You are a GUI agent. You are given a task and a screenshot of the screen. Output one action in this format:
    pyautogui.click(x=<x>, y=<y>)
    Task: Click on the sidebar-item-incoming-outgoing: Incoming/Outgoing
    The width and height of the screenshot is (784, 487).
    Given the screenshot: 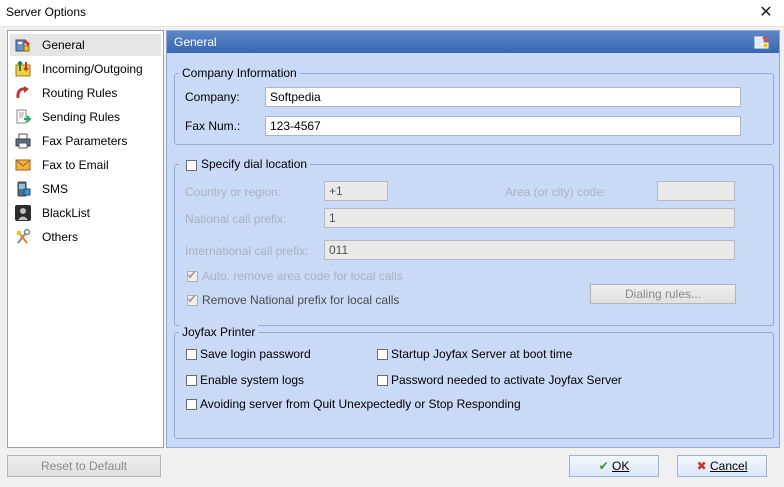 What is the action you would take?
    pyautogui.click(x=85, y=69)
    